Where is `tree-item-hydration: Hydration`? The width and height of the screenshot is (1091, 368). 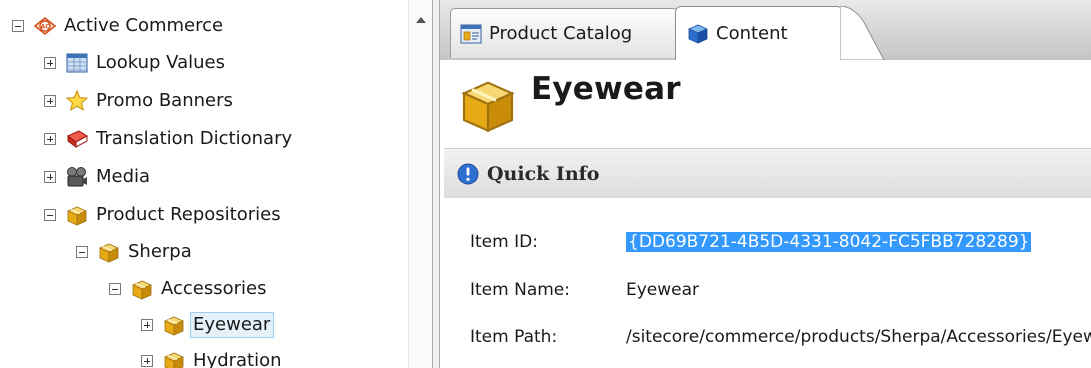 tree-item-hydration: Hydration is located at coordinates (213, 356).